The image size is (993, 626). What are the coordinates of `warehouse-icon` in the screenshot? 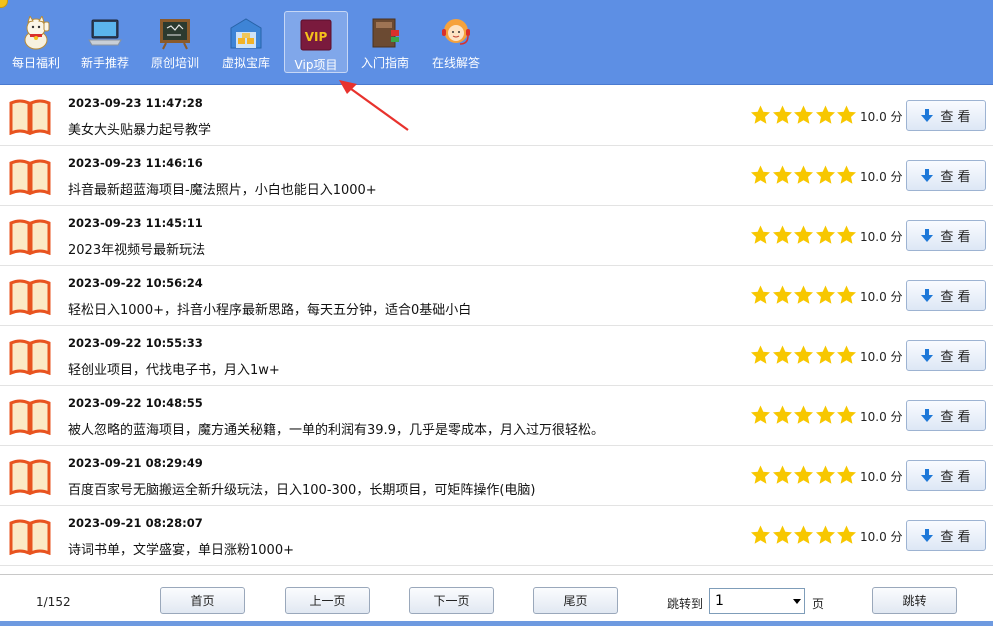 It's located at (246, 33).